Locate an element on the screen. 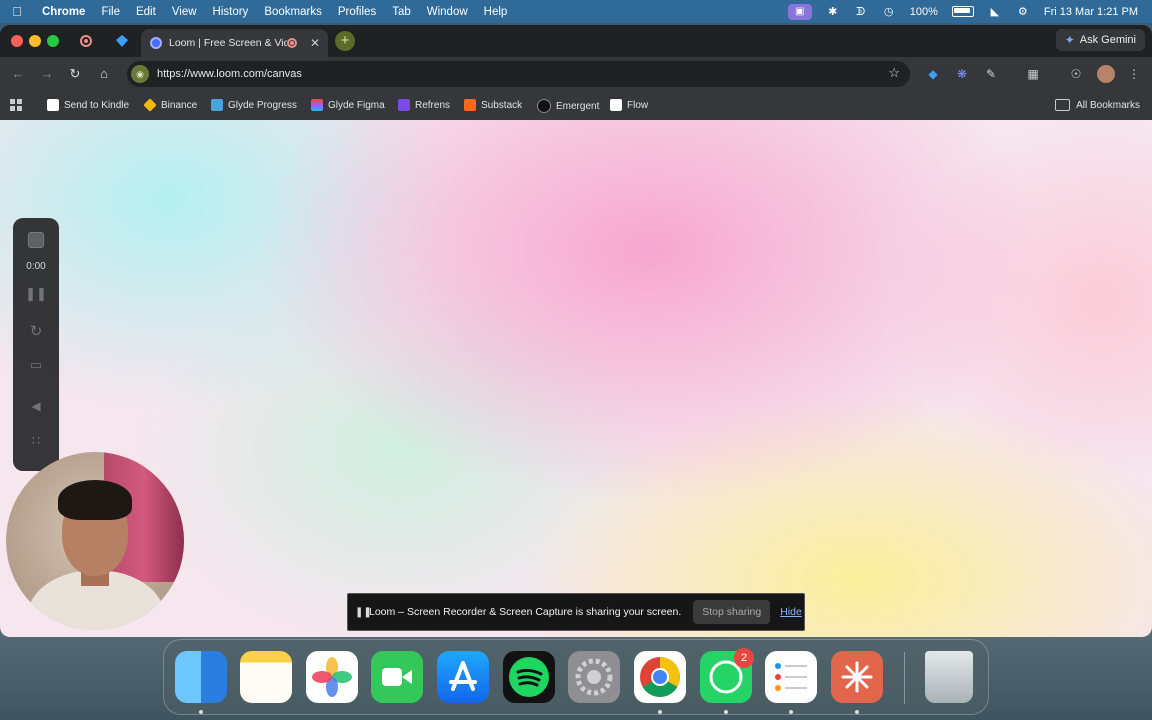 Image resolution: width=1152 pixels, height=720 pixels. bookmark-label: Flow is located at coordinates (638, 105).